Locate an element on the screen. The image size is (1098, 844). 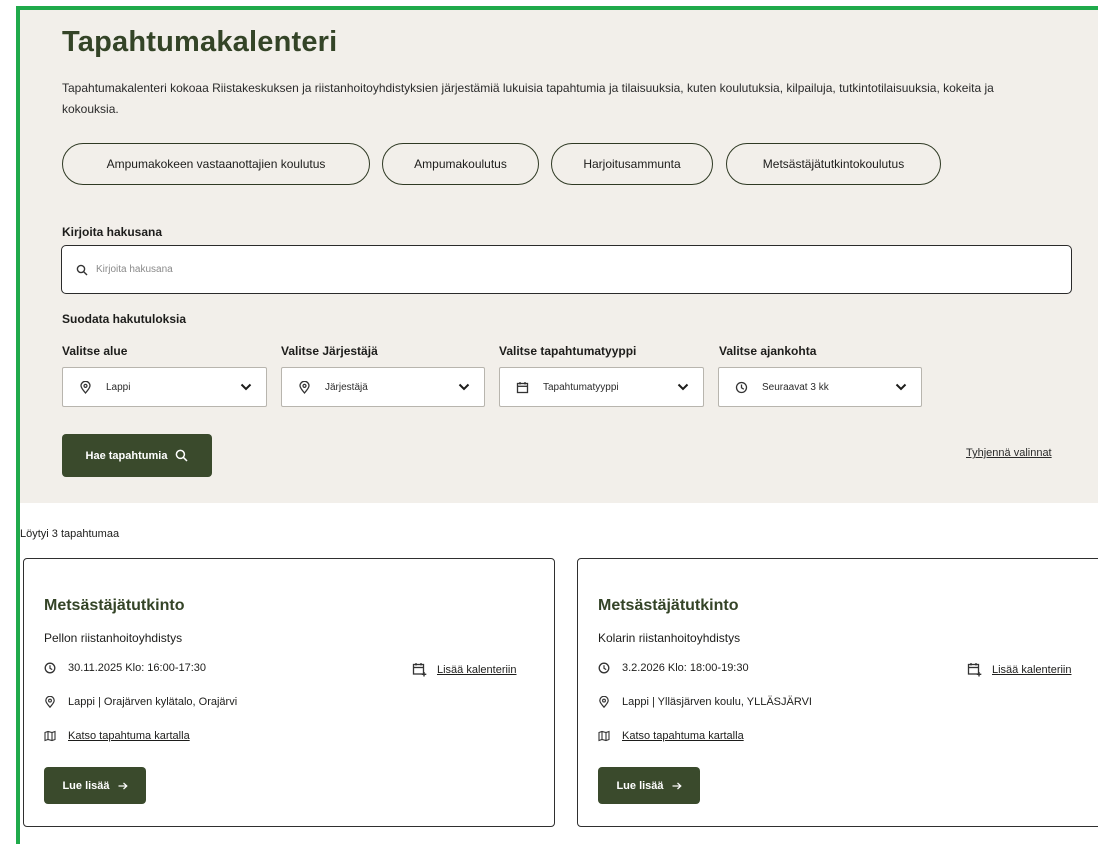
event-organizer: Kolarin riistanhoitoyhdistys is located at coordinates (669, 638).